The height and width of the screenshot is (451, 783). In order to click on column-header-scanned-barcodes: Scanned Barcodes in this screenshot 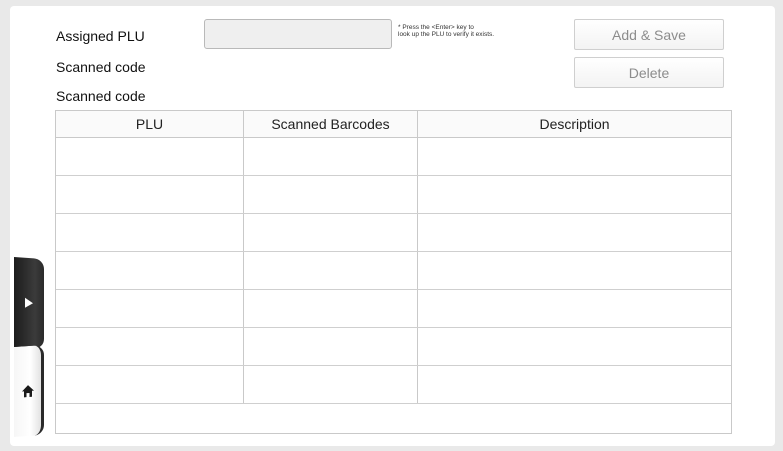, I will do `click(331, 124)`.